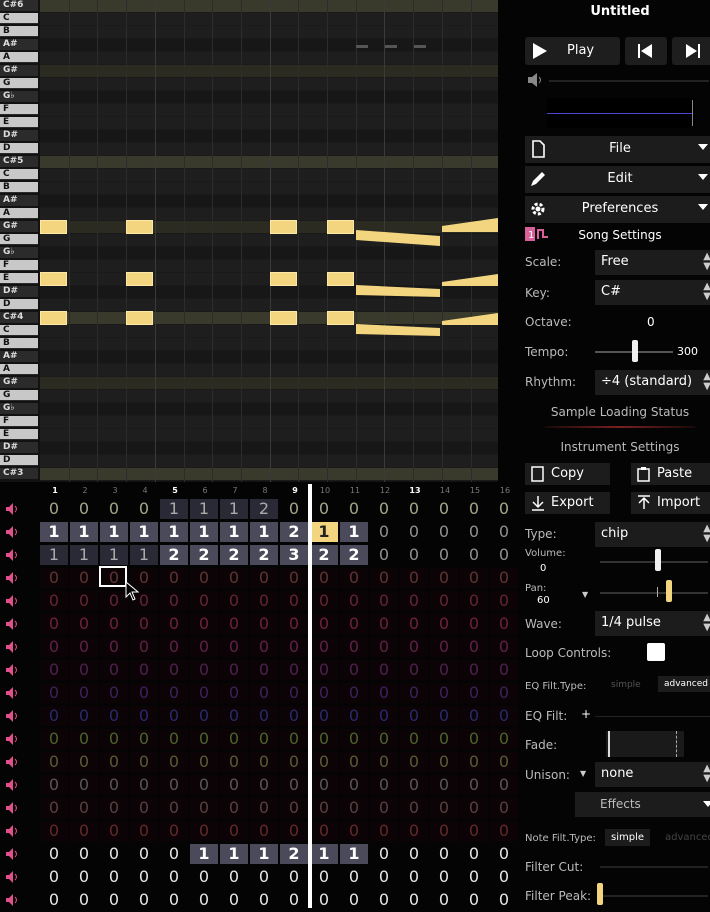 The height and width of the screenshot is (912, 710). I want to click on bar-number: 10, so click(325, 490).